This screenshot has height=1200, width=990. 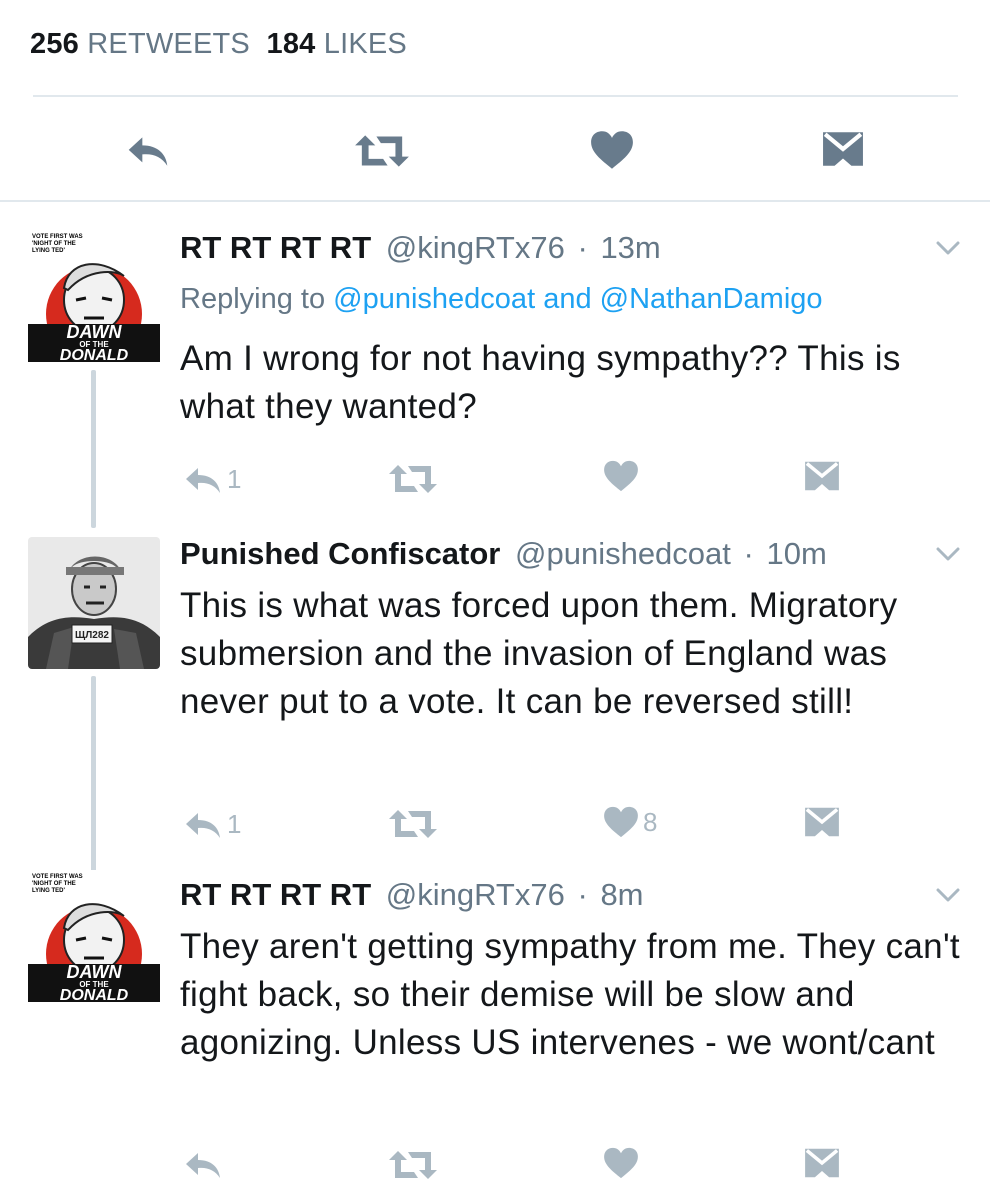 I want to click on replying-to-and: and, so click(x=567, y=299).